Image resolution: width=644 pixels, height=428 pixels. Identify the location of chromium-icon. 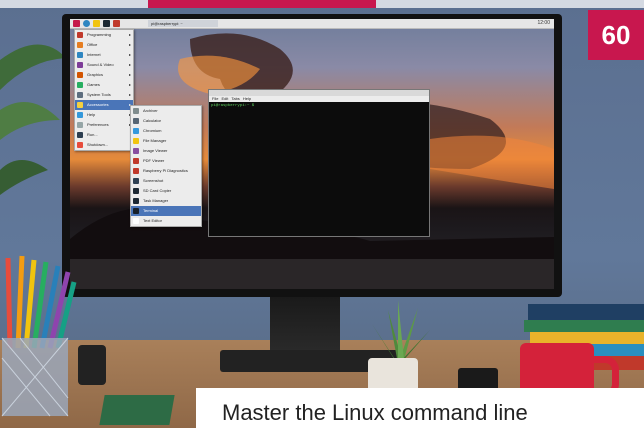
(136, 131).